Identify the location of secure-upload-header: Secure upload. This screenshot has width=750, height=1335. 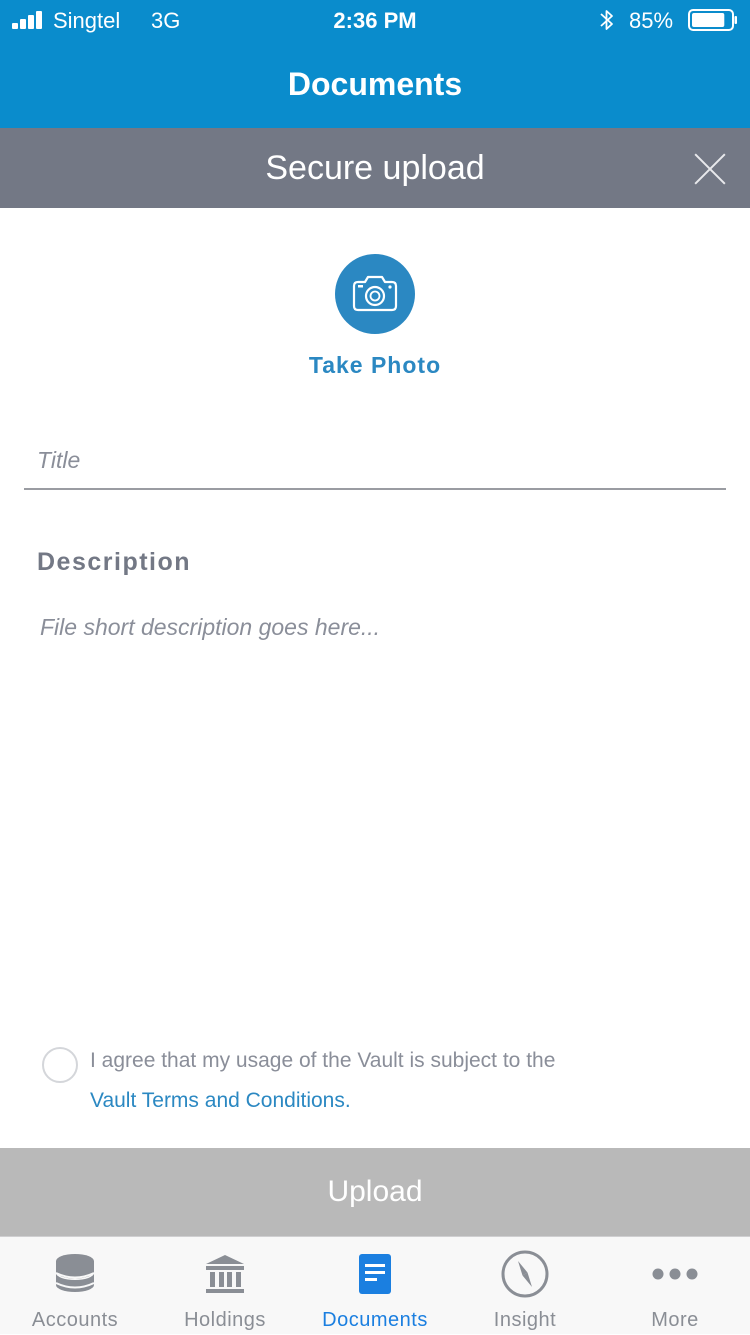
(375, 168).